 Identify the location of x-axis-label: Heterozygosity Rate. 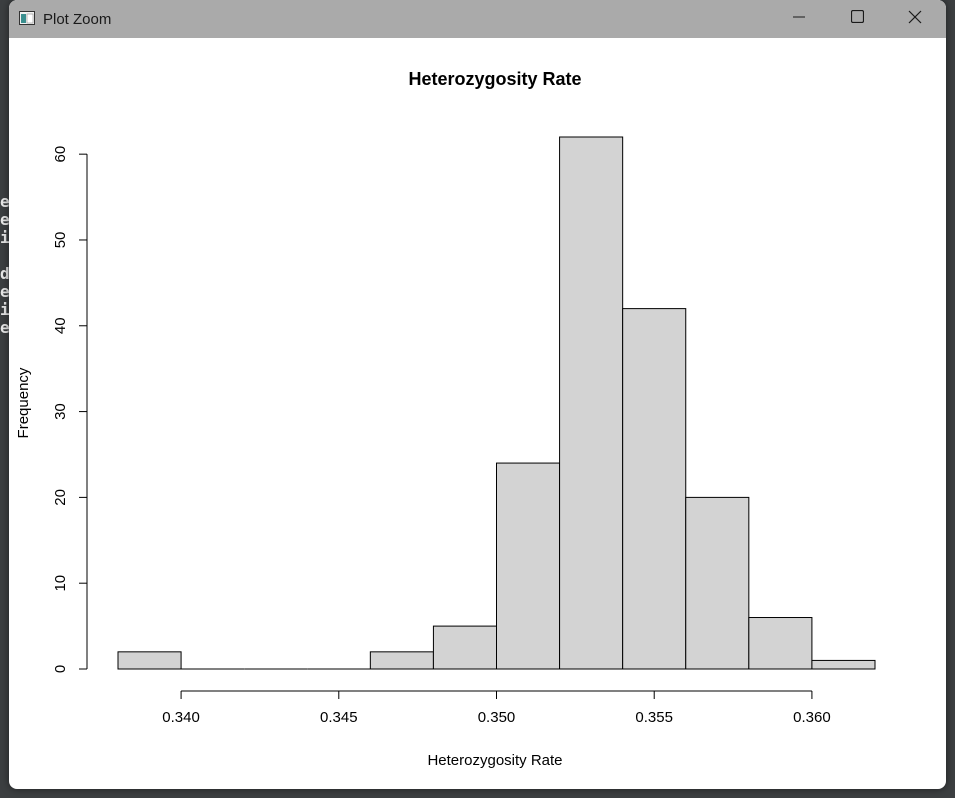
(494, 760).